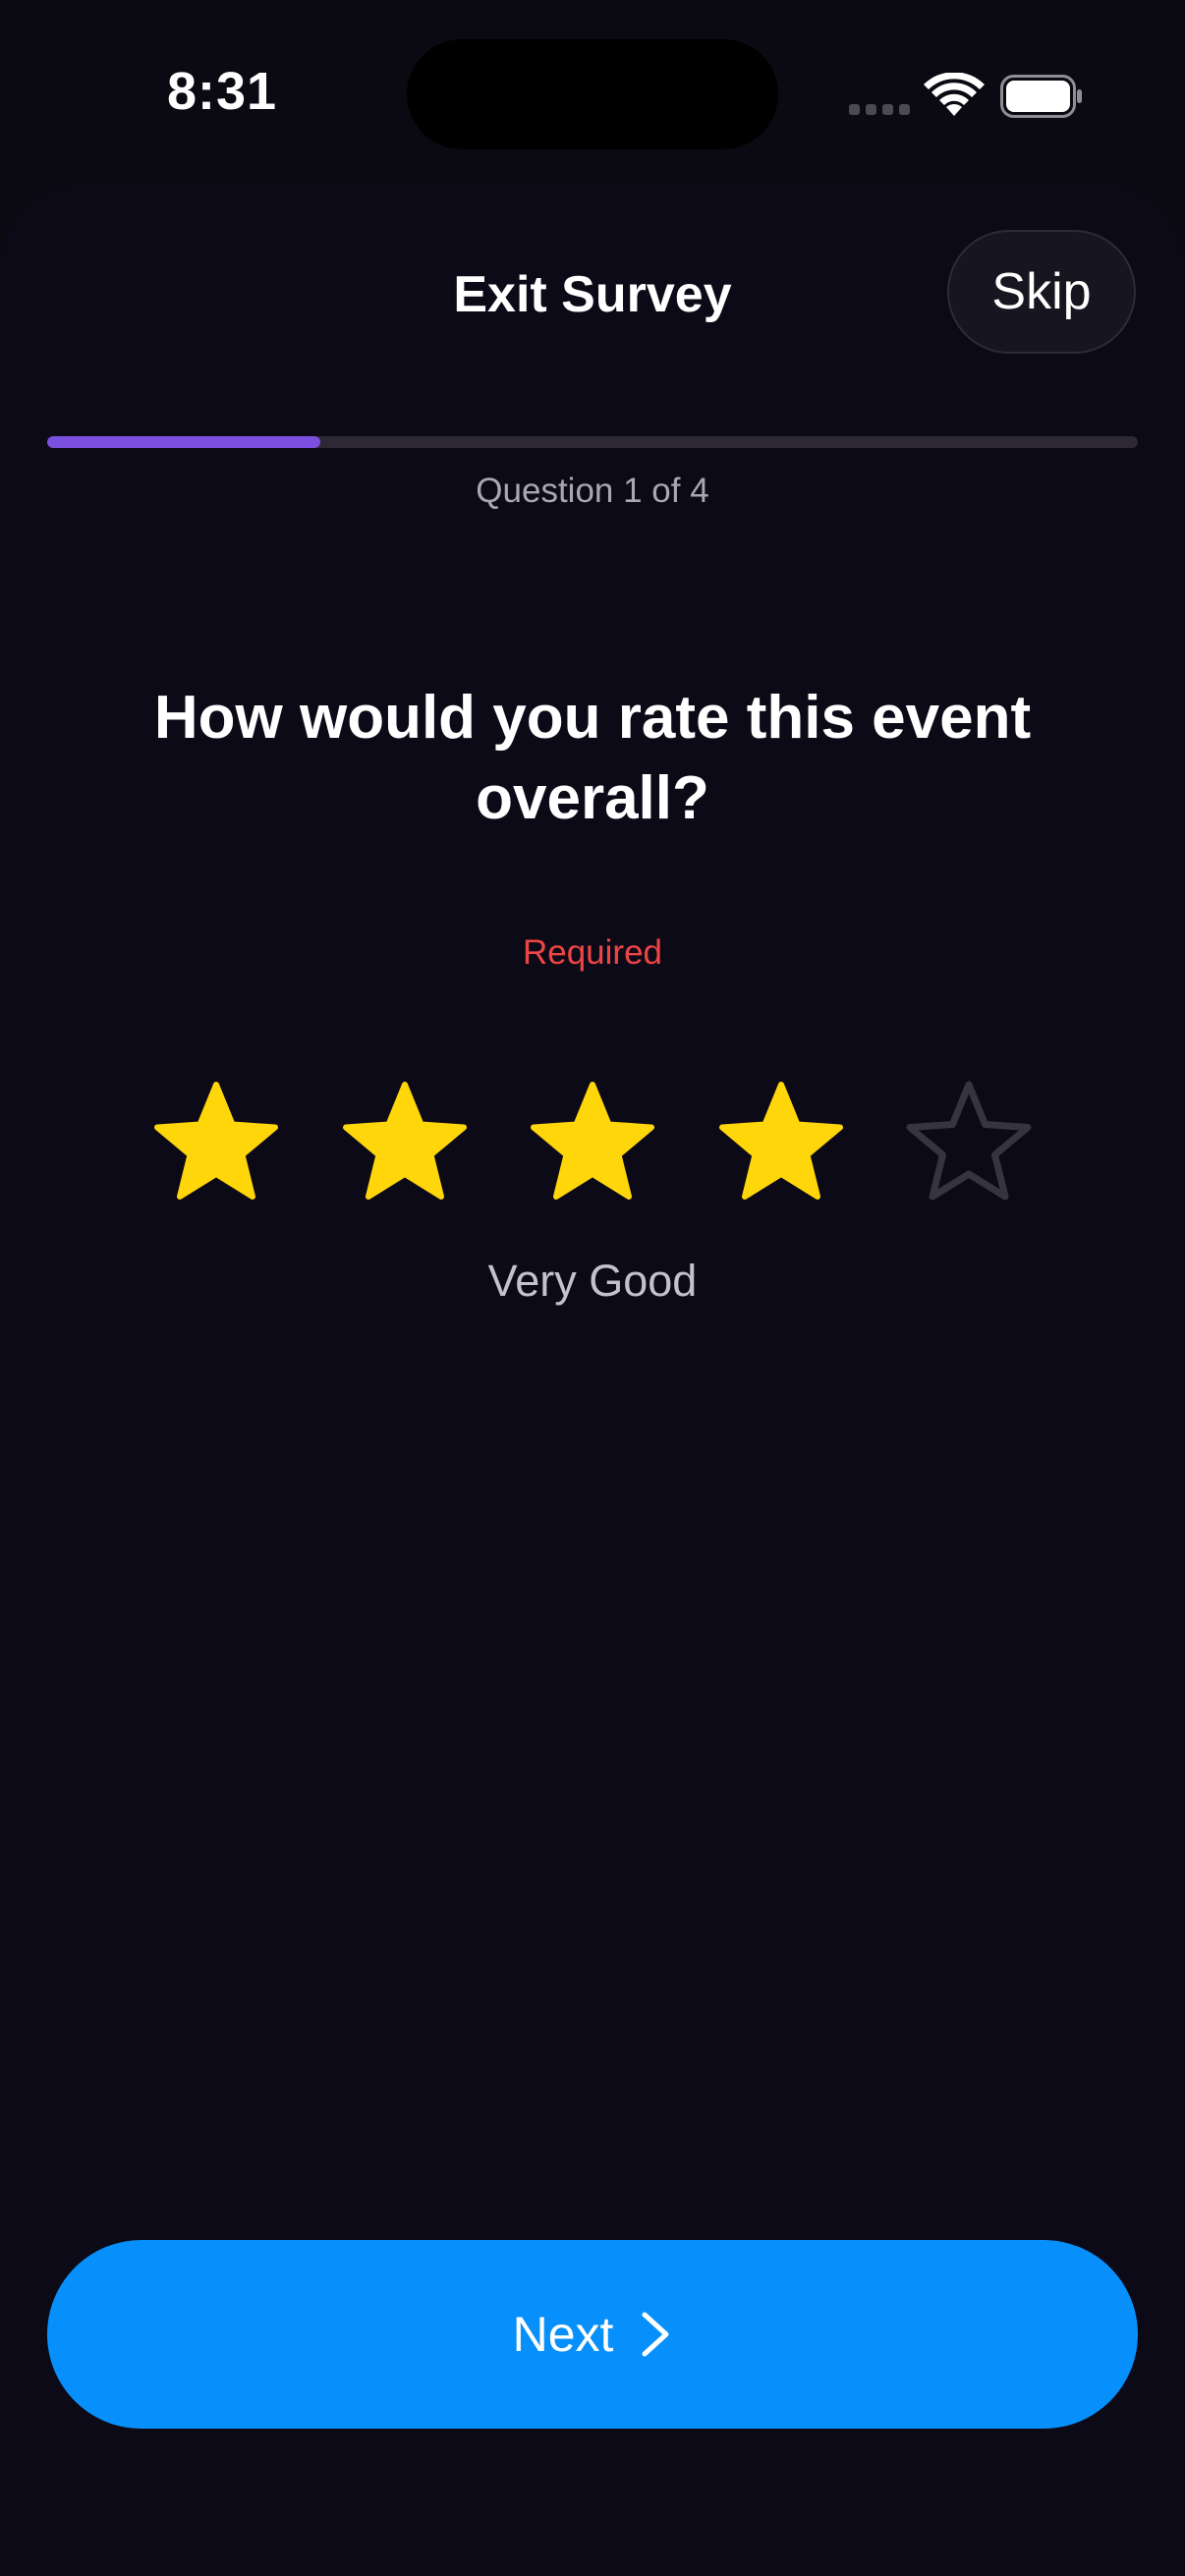 The height and width of the screenshot is (2576, 1185). What do you see at coordinates (592, 442) in the screenshot?
I see `progress-bar` at bounding box center [592, 442].